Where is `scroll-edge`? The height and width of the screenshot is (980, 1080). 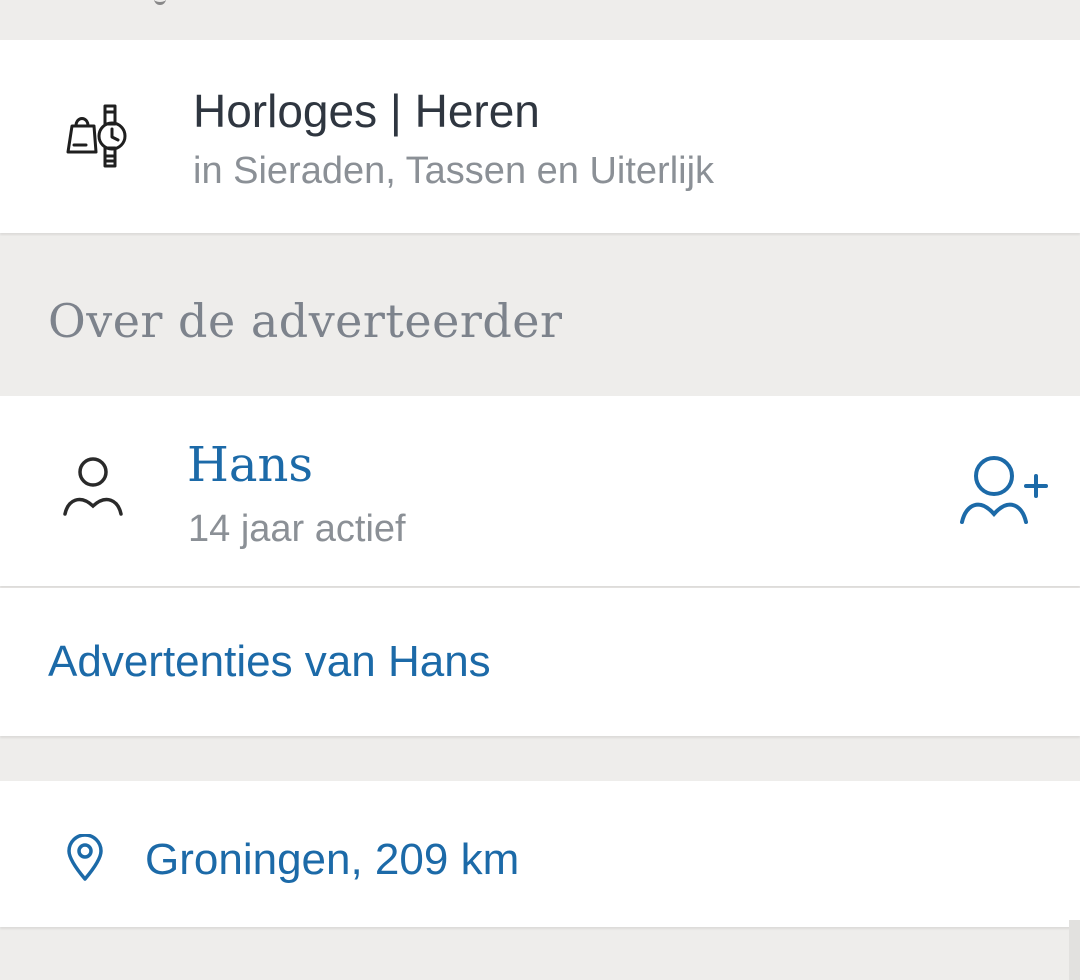
scroll-edge is located at coordinates (1074, 950).